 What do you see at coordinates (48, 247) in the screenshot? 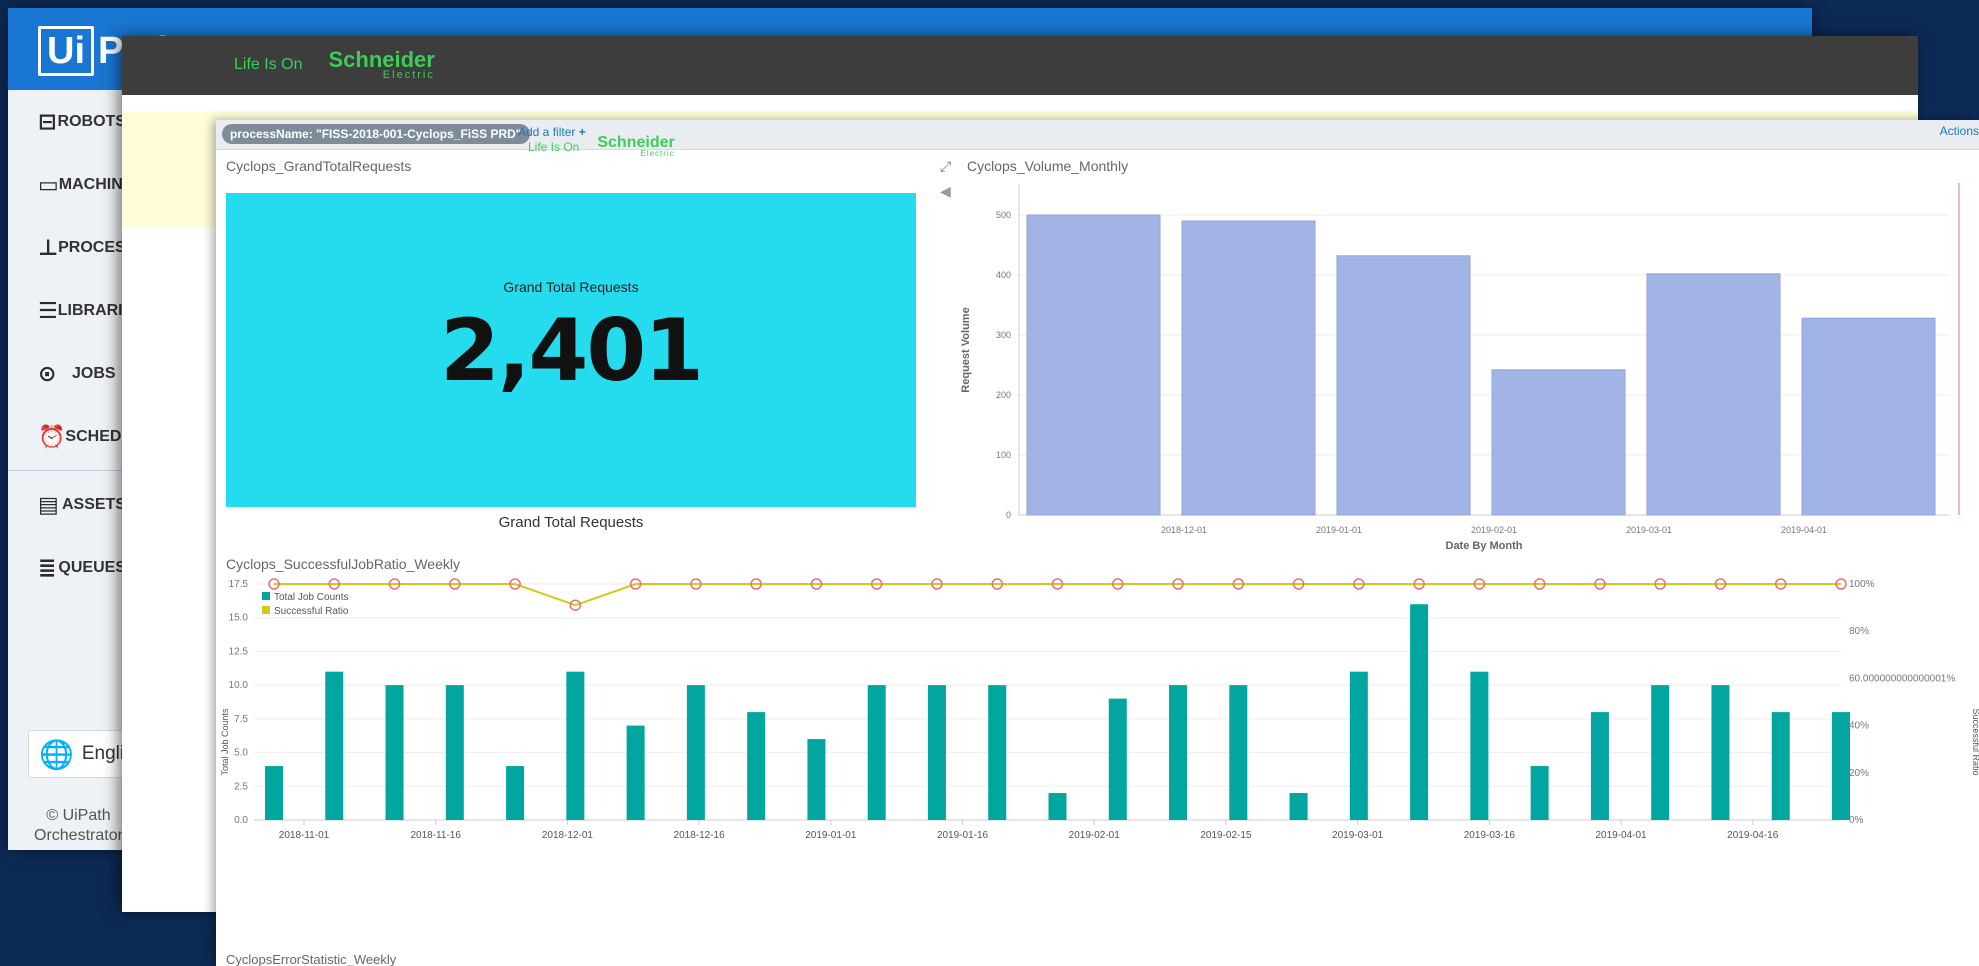
I see `sitemap-icon: ⊥` at bounding box center [48, 247].